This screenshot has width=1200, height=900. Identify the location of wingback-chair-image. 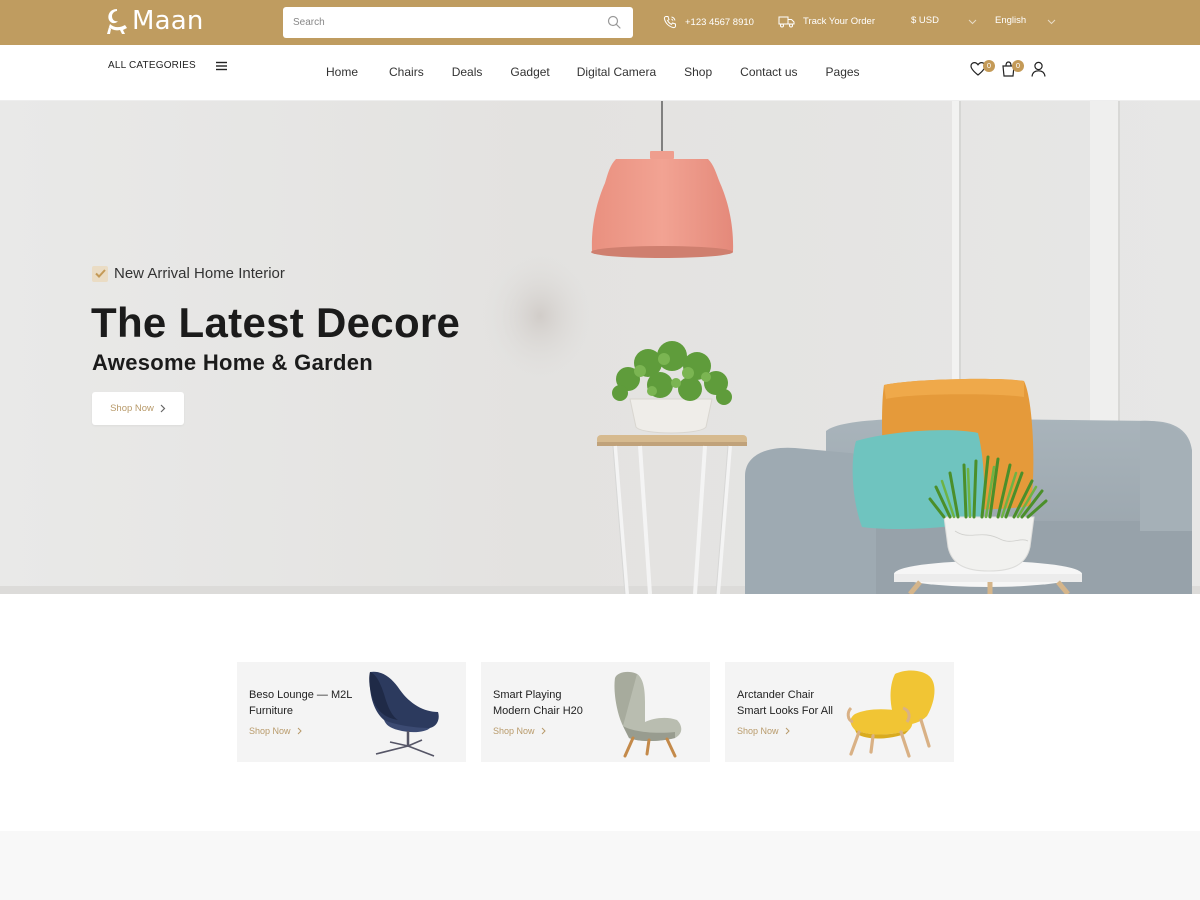
(648, 714).